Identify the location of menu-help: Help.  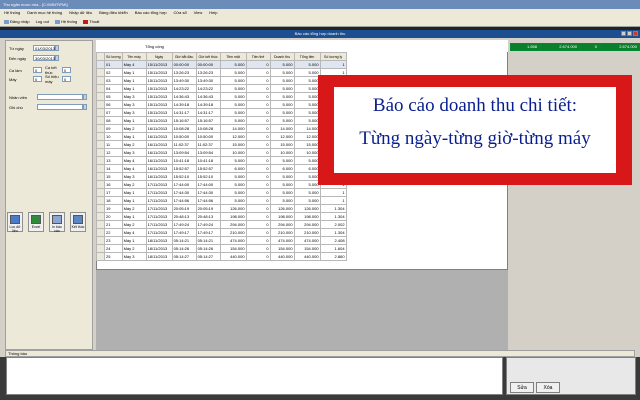
(213, 13).